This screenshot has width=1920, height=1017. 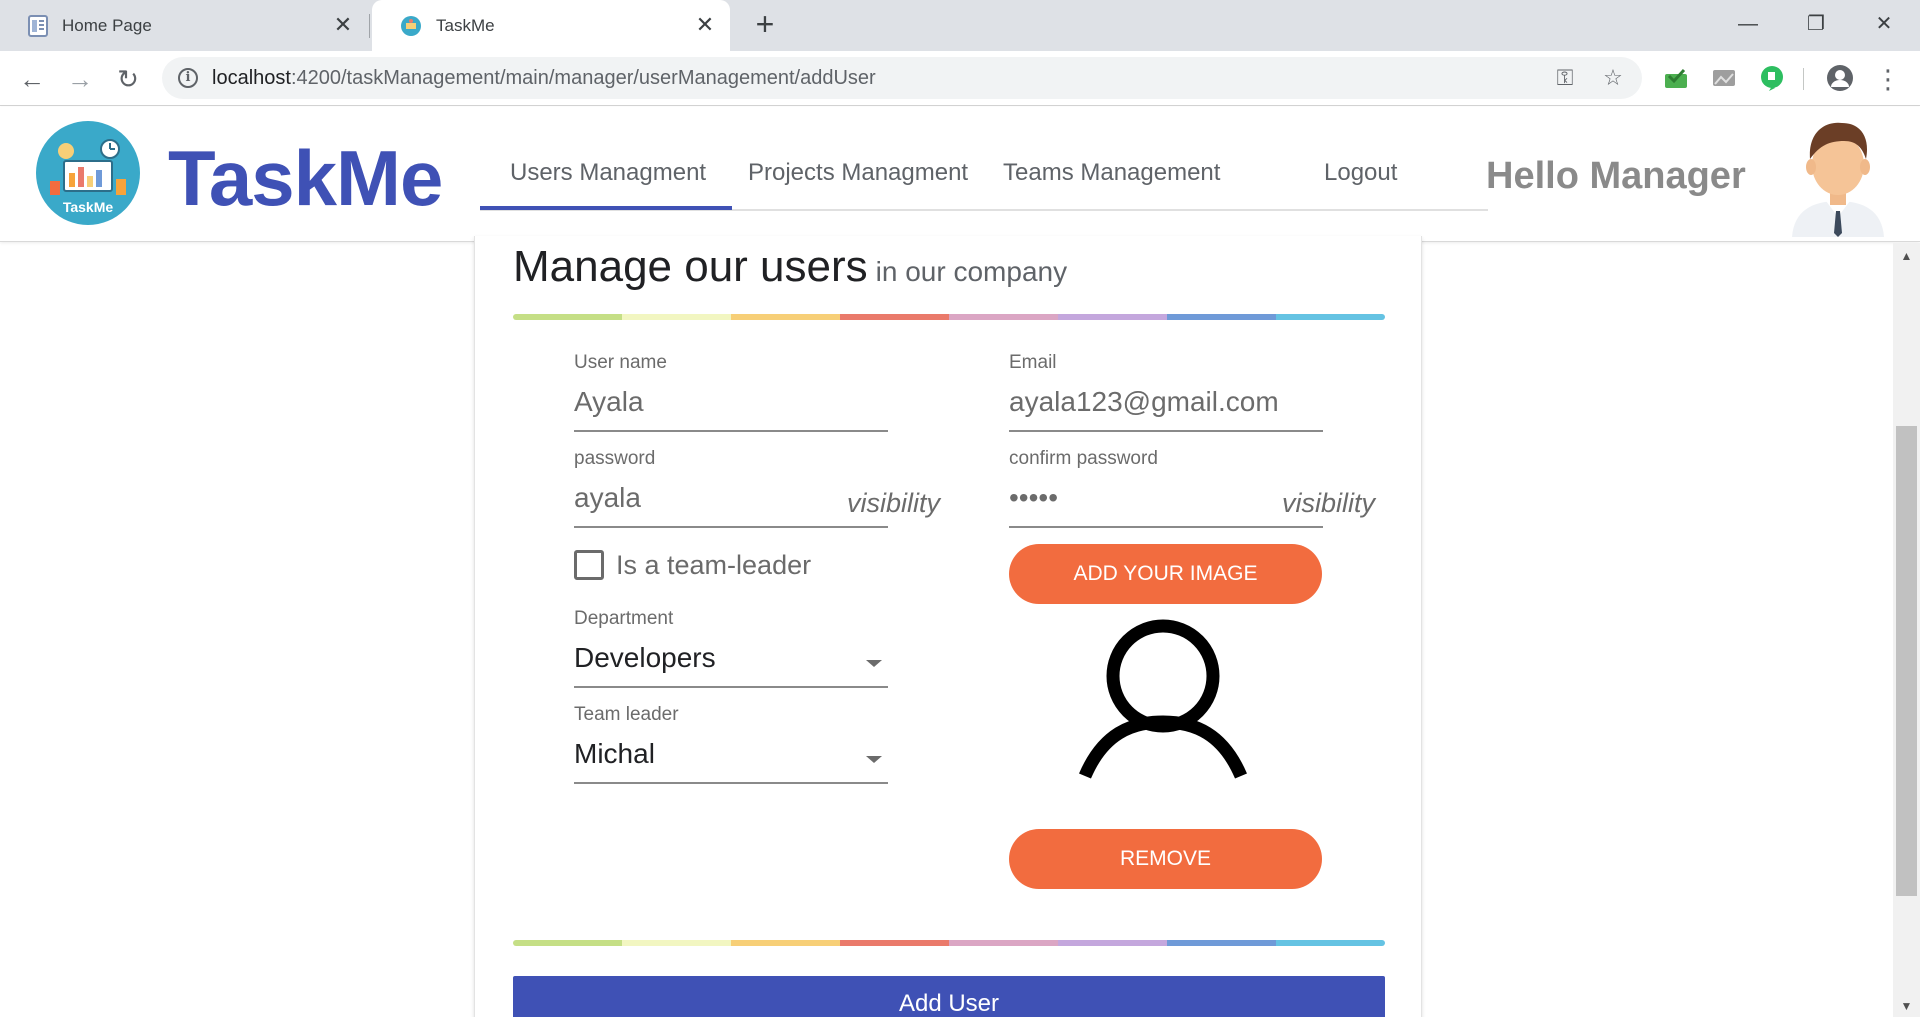 I want to click on toolbar-separator, so click(x=1803, y=79).